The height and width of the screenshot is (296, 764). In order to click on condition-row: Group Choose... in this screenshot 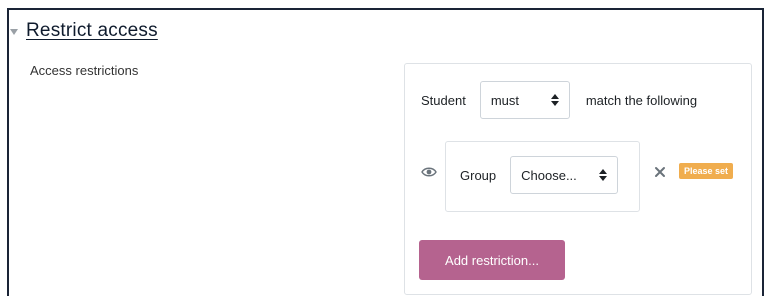, I will do `click(539, 175)`.